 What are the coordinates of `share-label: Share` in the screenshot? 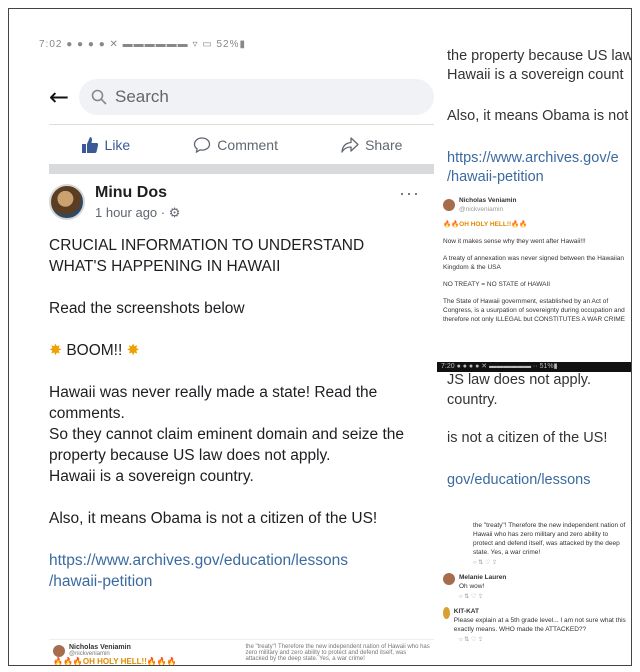 It's located at (384, 144).